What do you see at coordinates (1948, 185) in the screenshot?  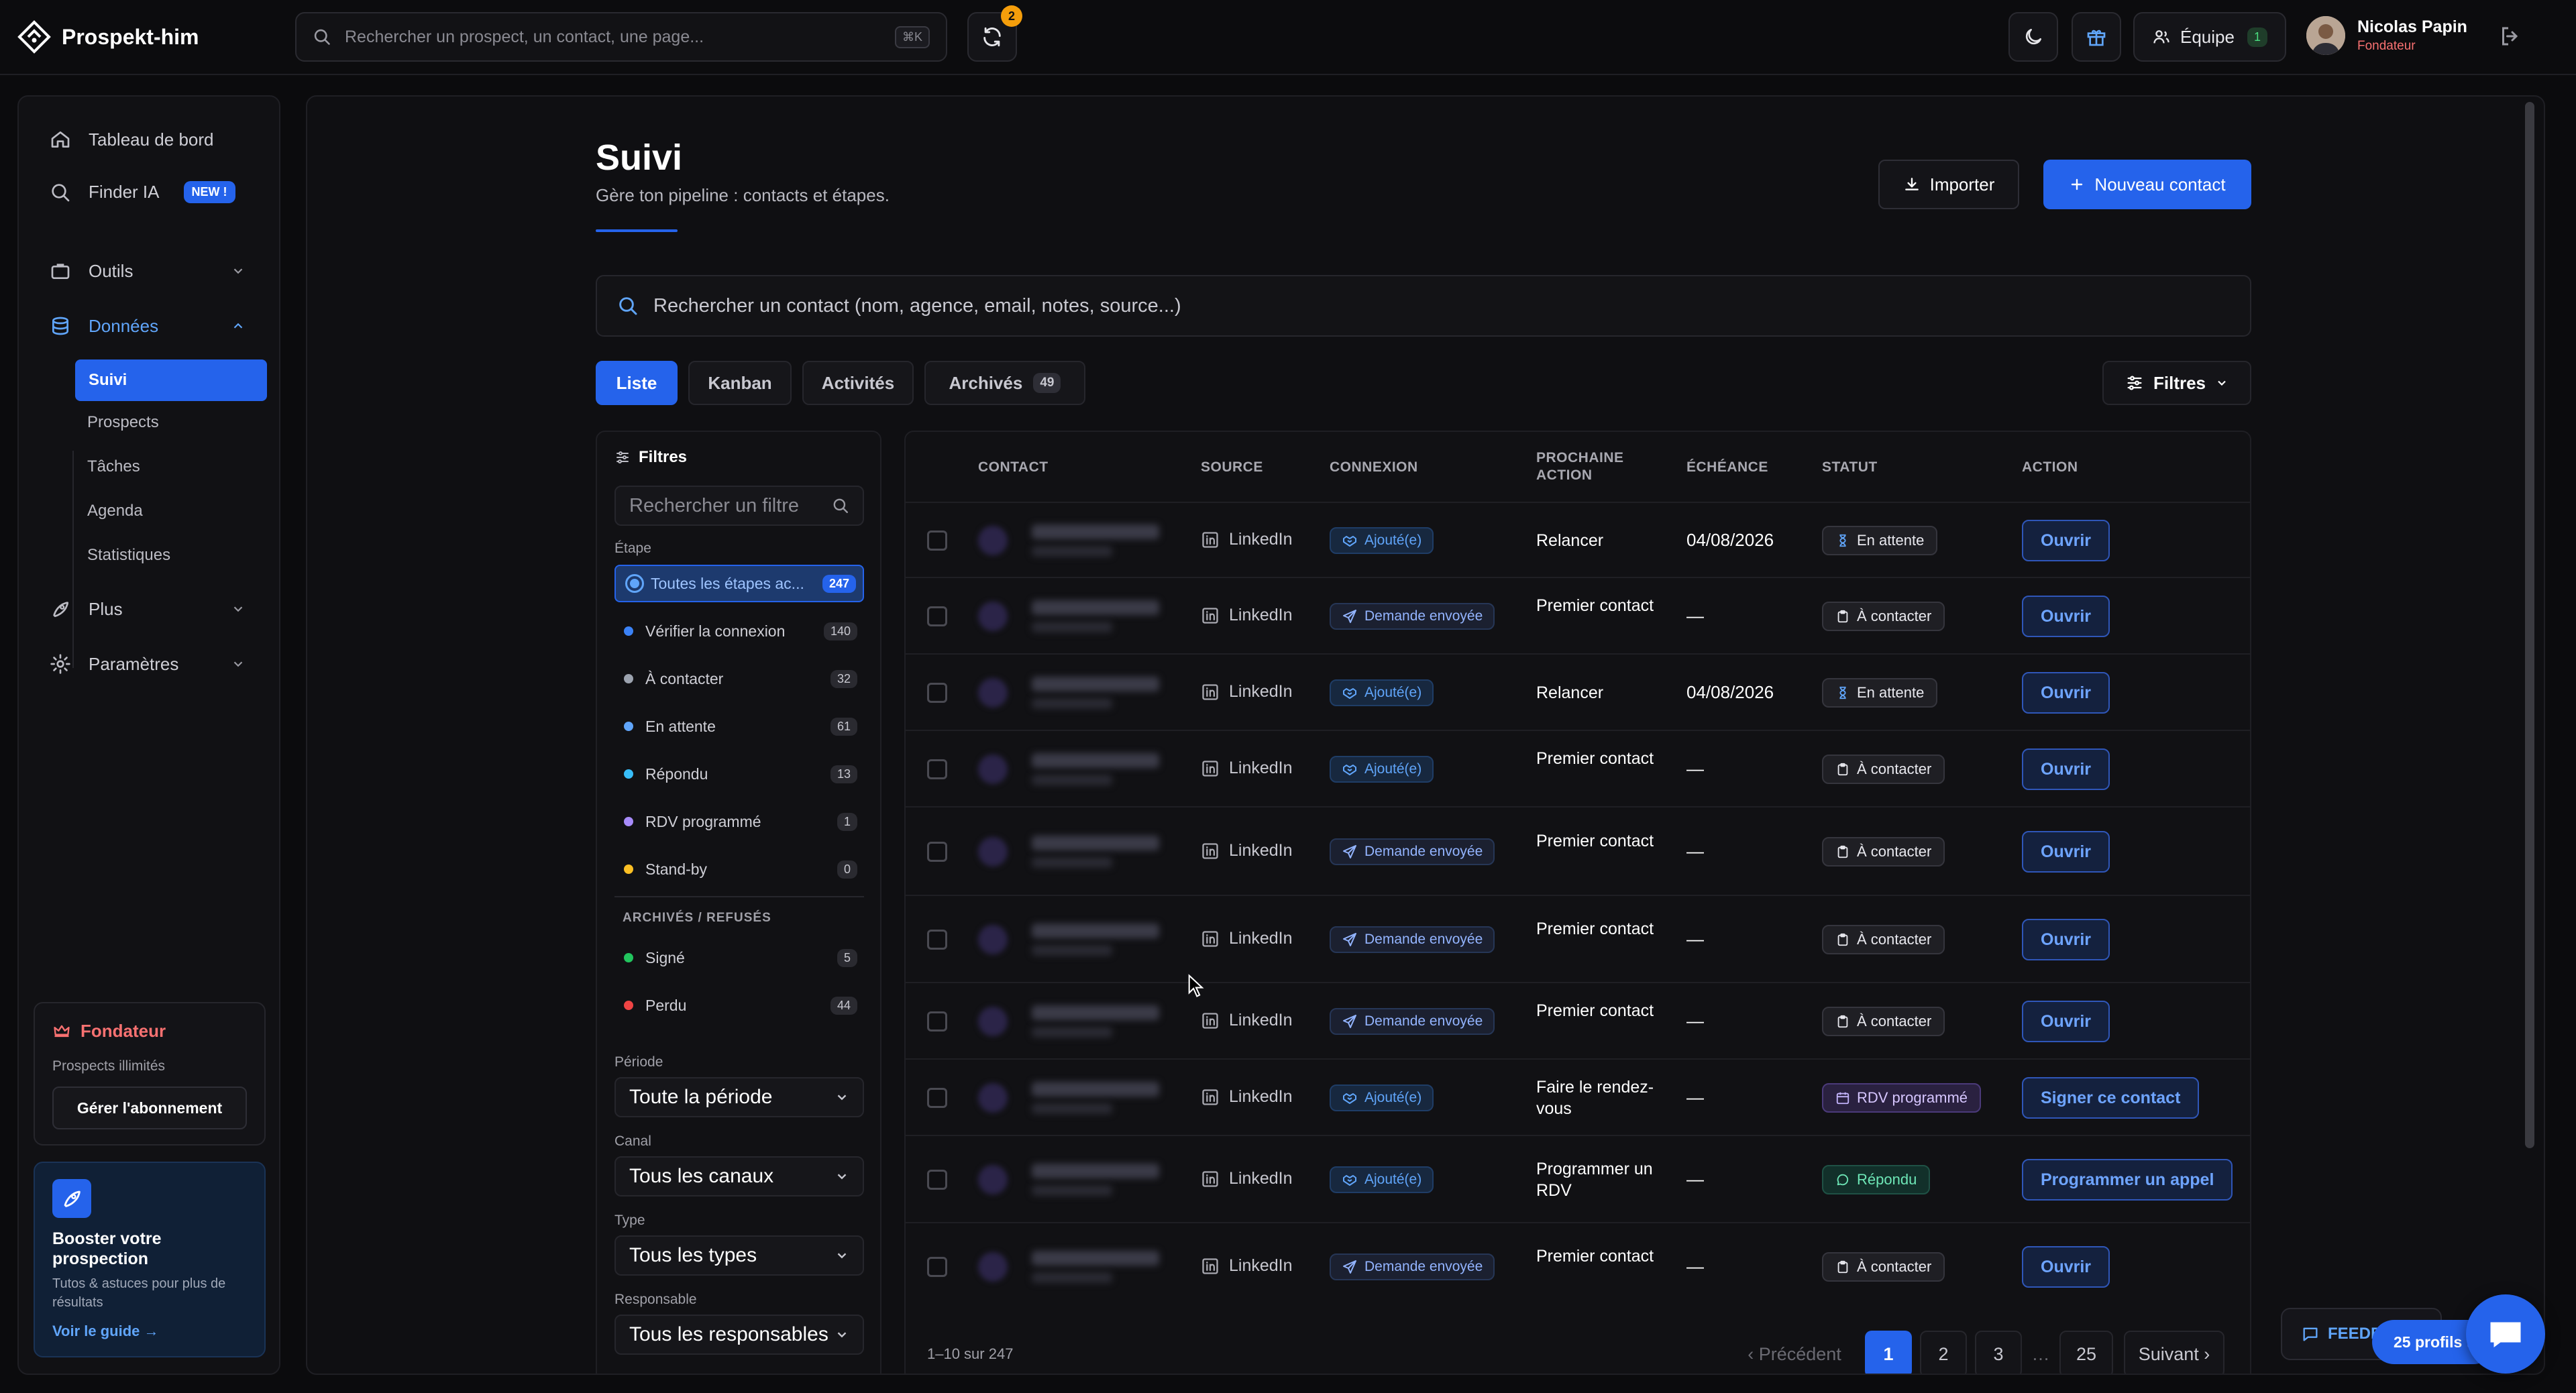 I see `import-button: Importer` at bounding box center [1948, 185].